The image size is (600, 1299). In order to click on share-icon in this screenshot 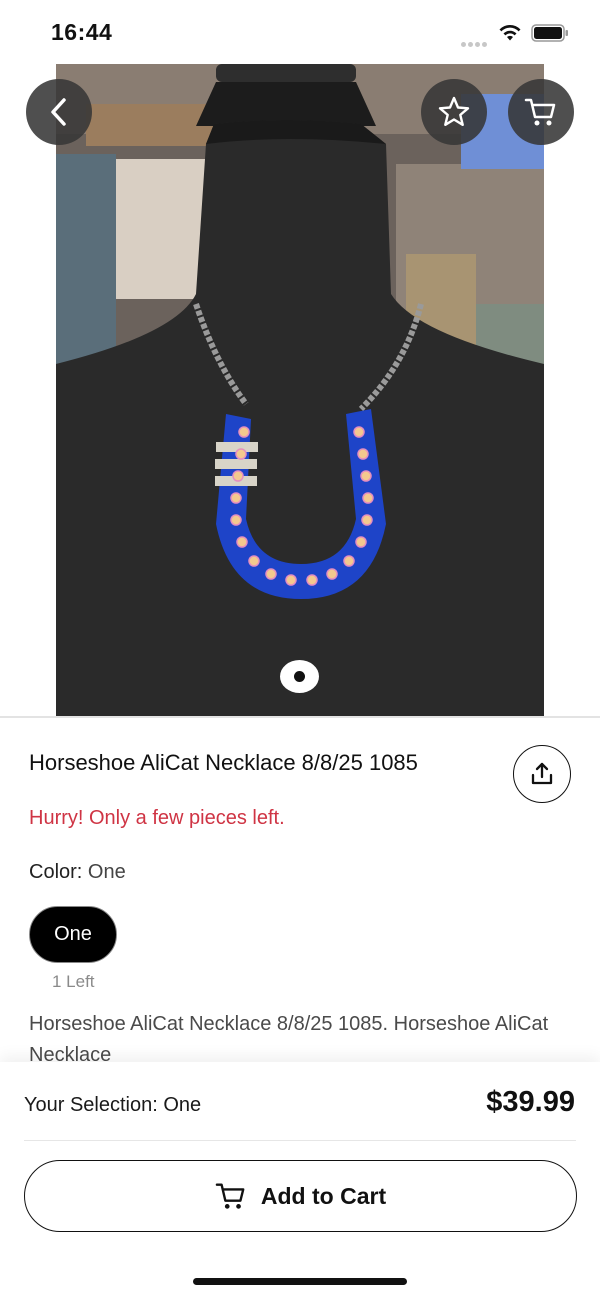, I will do `click(542, 773)`.